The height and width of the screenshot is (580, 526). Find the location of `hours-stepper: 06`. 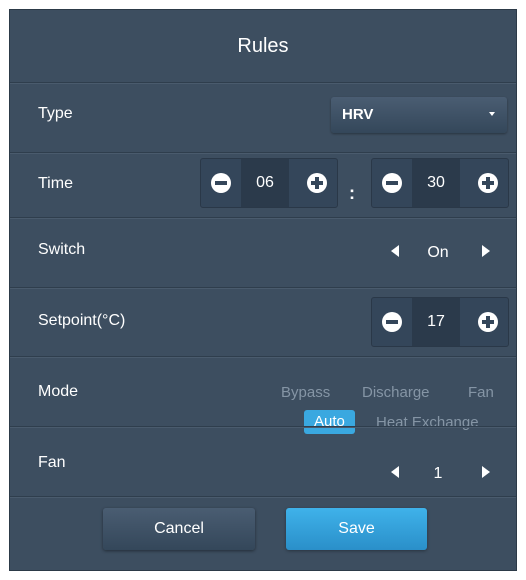

hours-stepper: 06 is located at coordinates (269, 183).